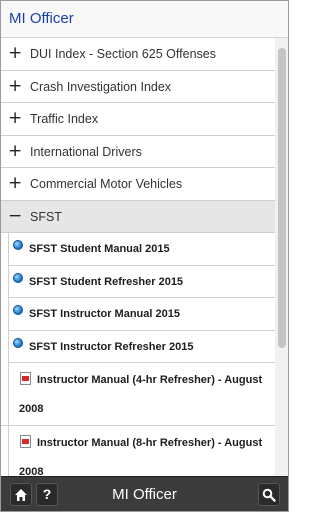 Image resolution: width=320 pixels, height=512 pixels. What do you see at coordinates (138, 216) in the screenshot?
I see `category-sfst: − SFST` at bounding box center [138, 216].